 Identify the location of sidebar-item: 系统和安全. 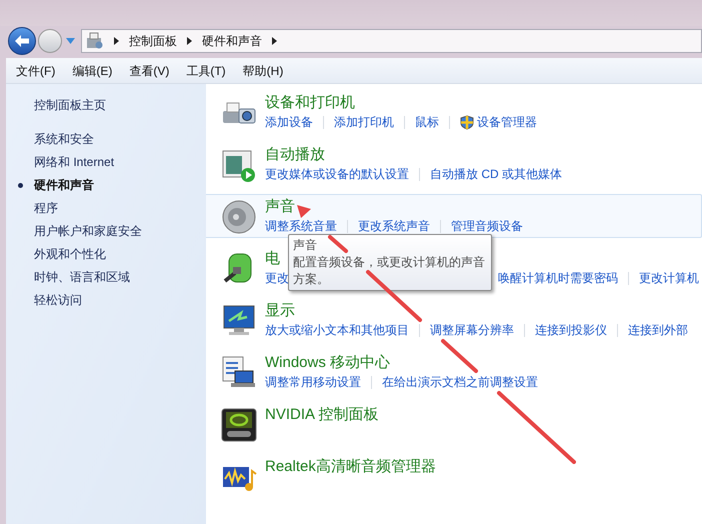
(64, 139).